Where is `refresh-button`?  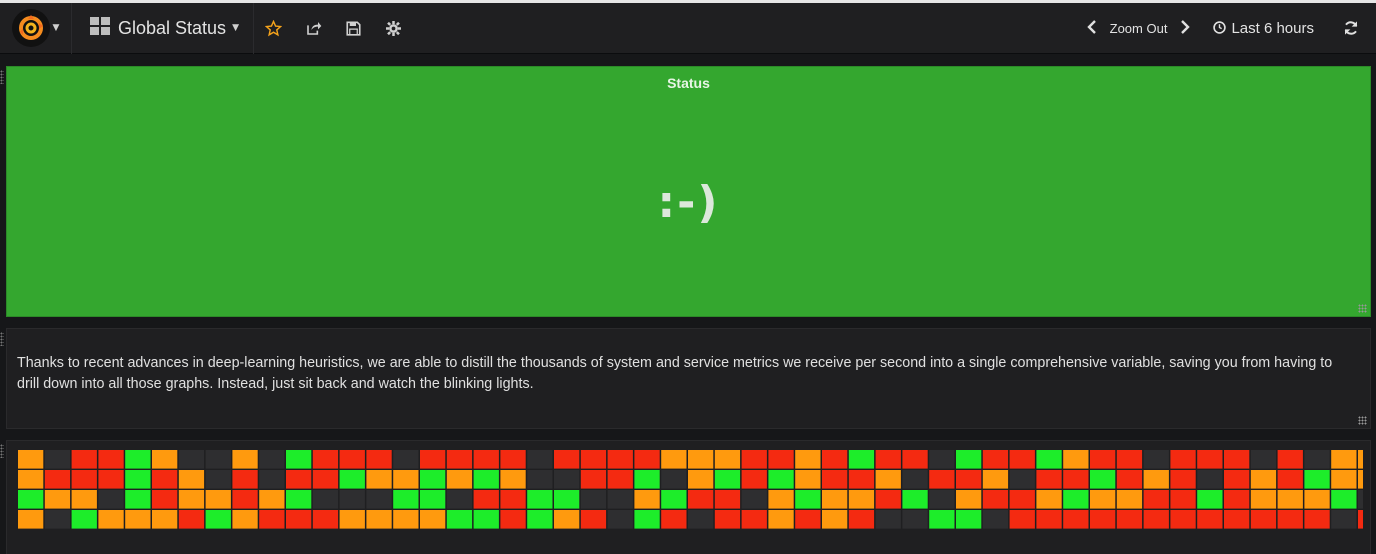
refresh-button is located at coordinates (1351, 28).